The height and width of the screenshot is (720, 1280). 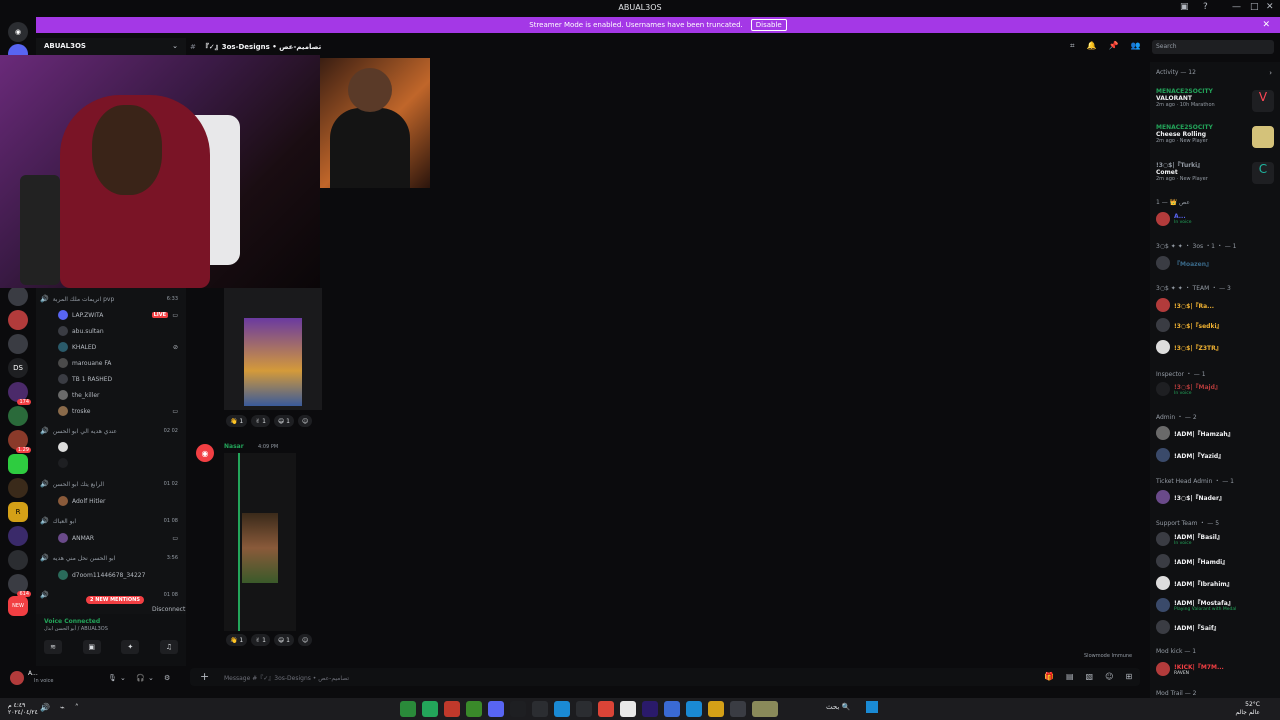 I want to click on server-header: ABUAL3OS ⌄, so click(x=111, y=46).